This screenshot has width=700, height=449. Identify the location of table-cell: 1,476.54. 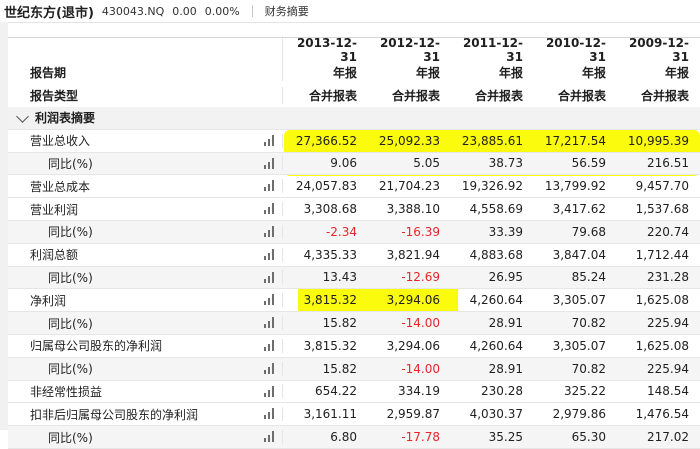
(662, 414).